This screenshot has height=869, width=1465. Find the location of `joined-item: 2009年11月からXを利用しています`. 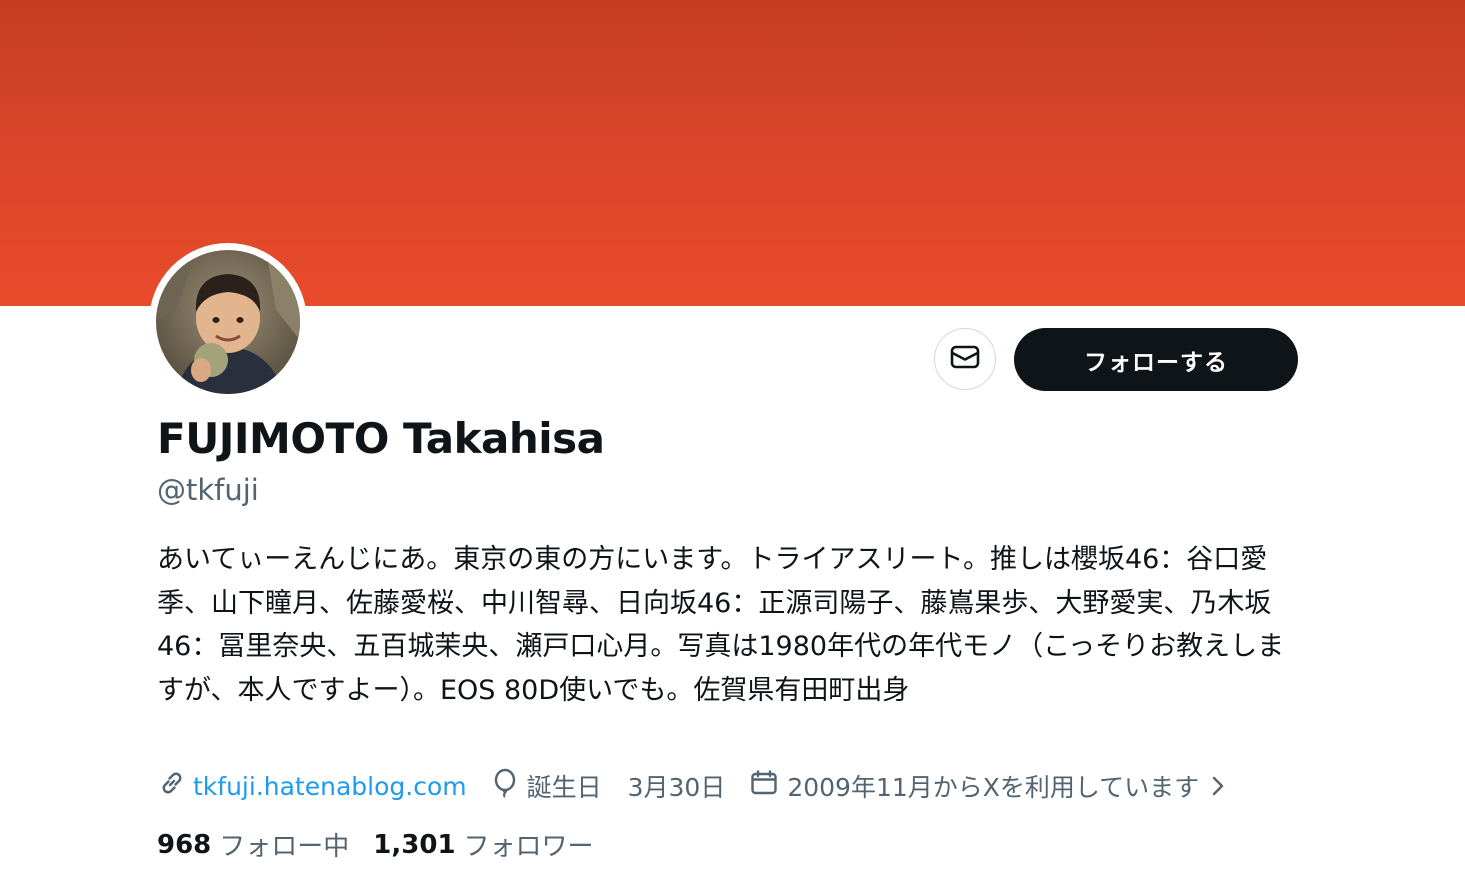

joined-item: 2009年11月からXを利用しています is located at coordinates (988, 786).